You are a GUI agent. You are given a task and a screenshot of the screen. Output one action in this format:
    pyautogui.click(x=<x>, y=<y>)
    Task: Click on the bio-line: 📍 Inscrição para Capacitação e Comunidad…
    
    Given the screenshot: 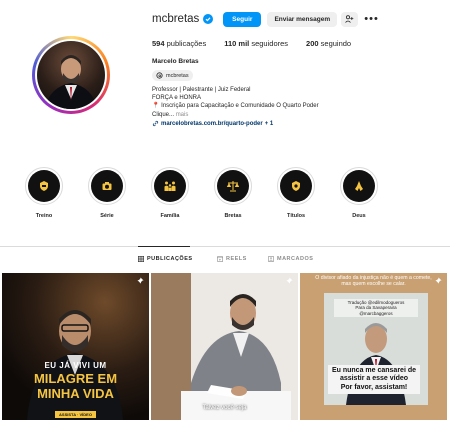 What is the action you would take?
    pyautogui.click(x=235, y=106)
    